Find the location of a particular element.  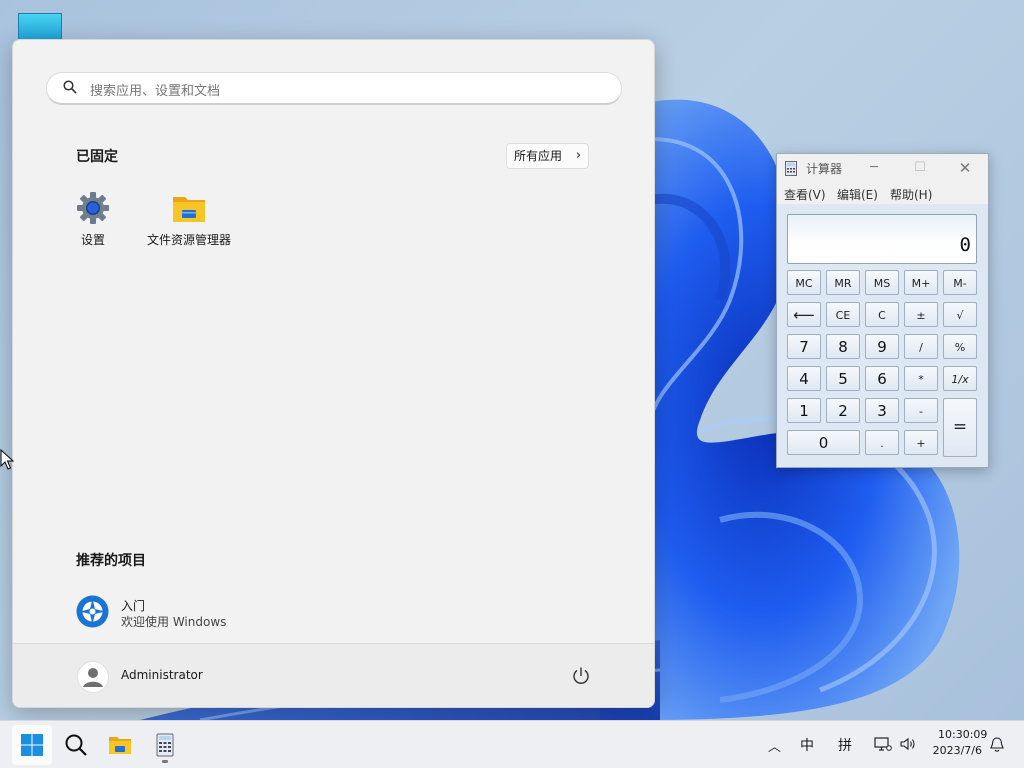

ce-button: CE is located at coordinates (843, 314).